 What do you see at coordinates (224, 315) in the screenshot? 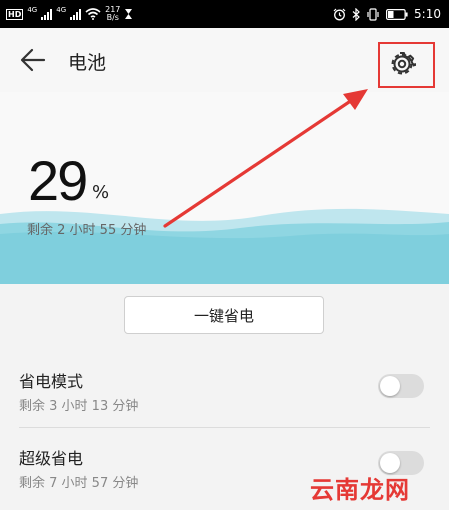
I see `one-key-save-button: 一键省电` at bounding box center [224, 315].